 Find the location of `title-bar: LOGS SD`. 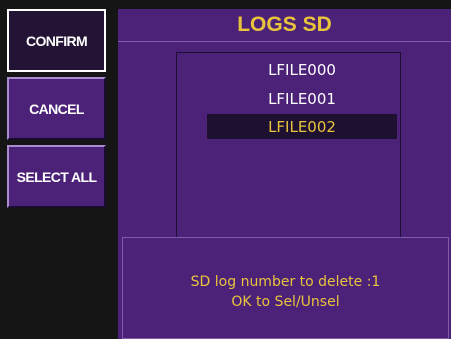

title-bar: LOGS SD is located at coordinates (284, 25).